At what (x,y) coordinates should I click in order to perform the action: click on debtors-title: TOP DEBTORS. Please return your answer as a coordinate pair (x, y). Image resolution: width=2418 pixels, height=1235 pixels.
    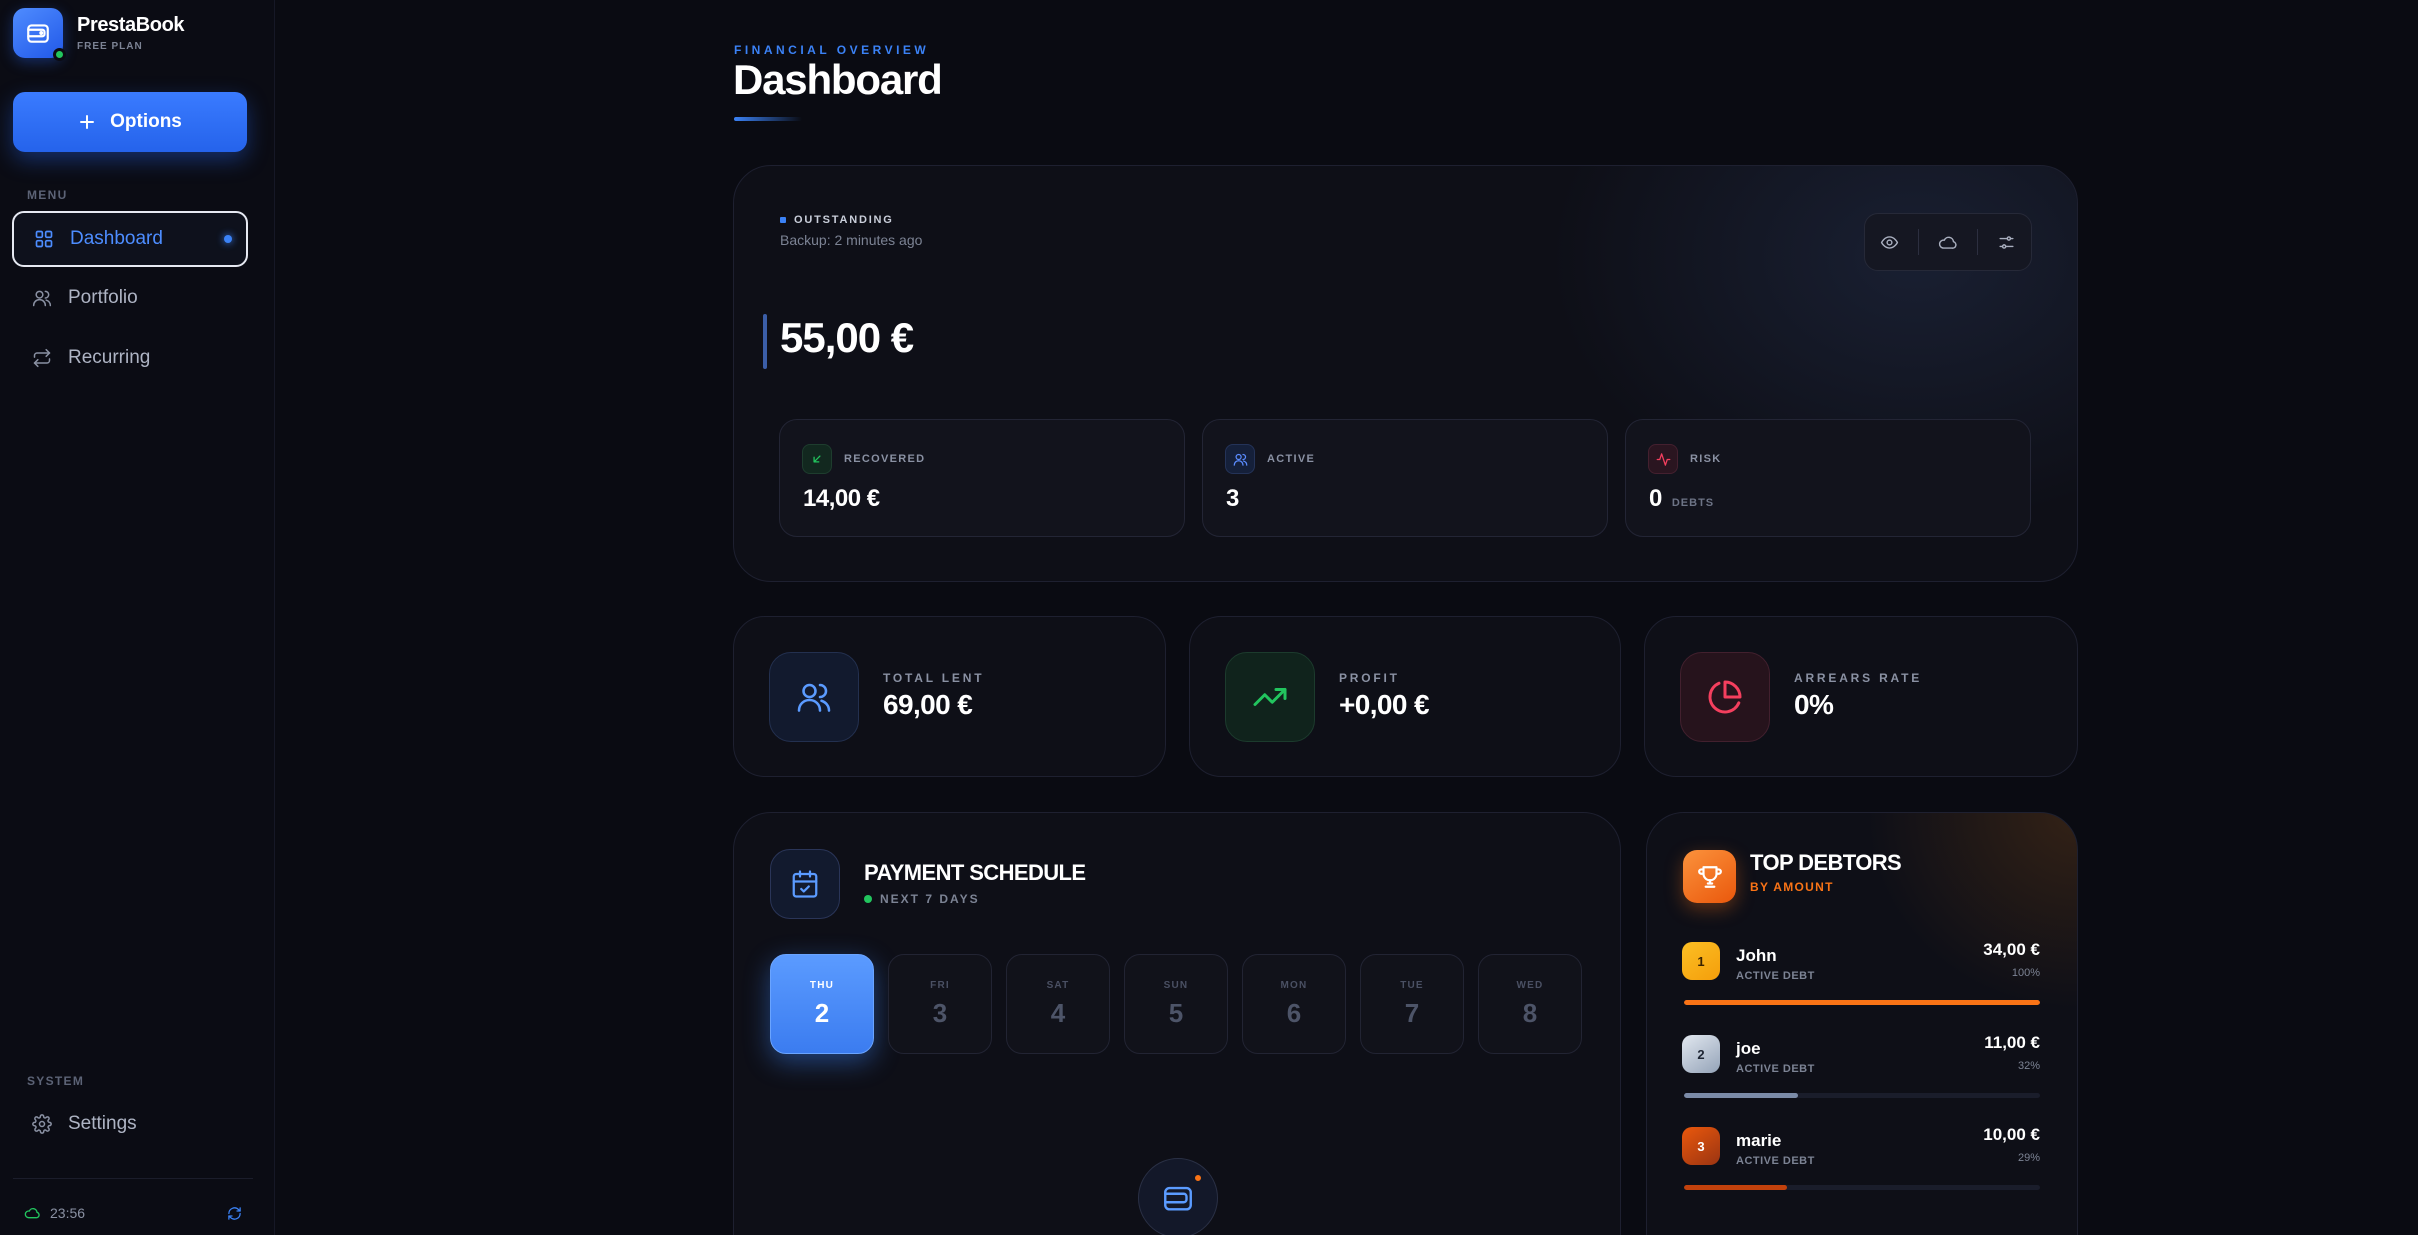
    Looking at the image, I should click on (1826, 862).